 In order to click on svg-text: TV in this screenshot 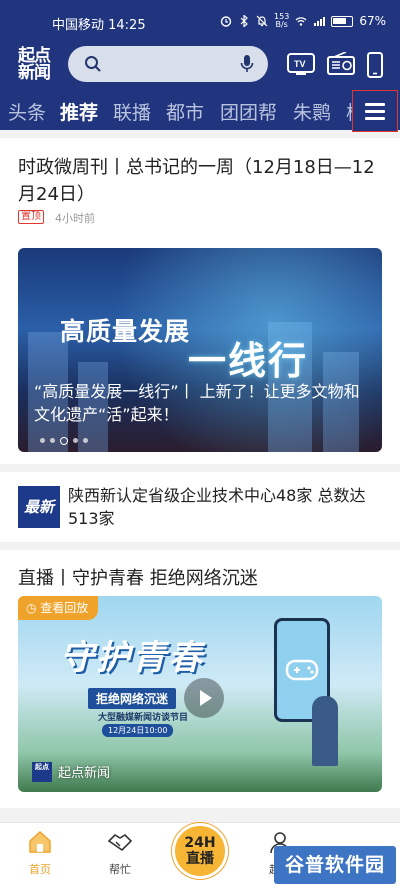, I will do `click(300, 64)`.